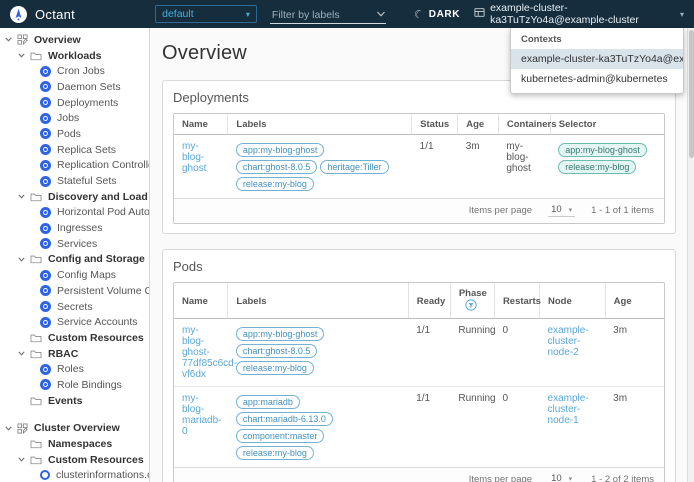  Describe the element at coordinates (622, 478) in the screenshot. I see `pagination-range: 1 - 2 of 2 items` at that location.